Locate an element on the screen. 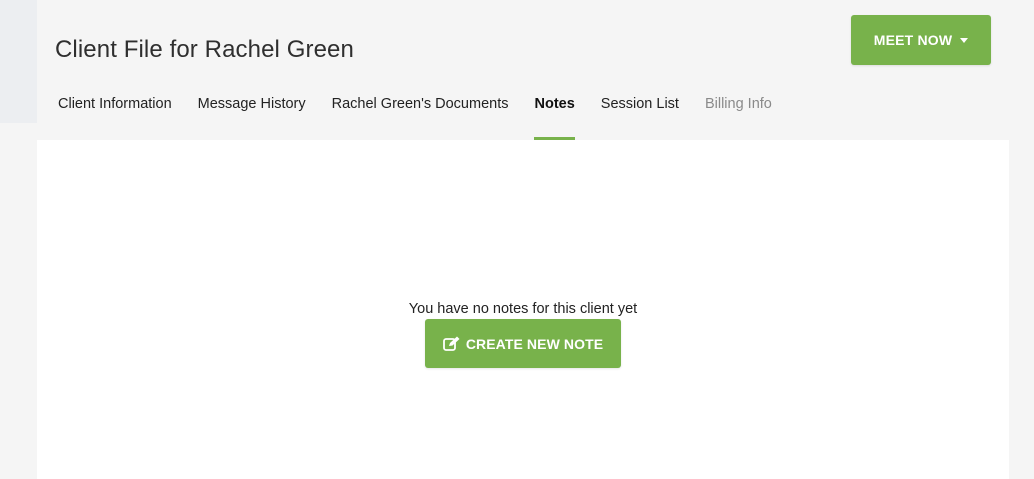  edit-icon is located at coordinates (451, 343).